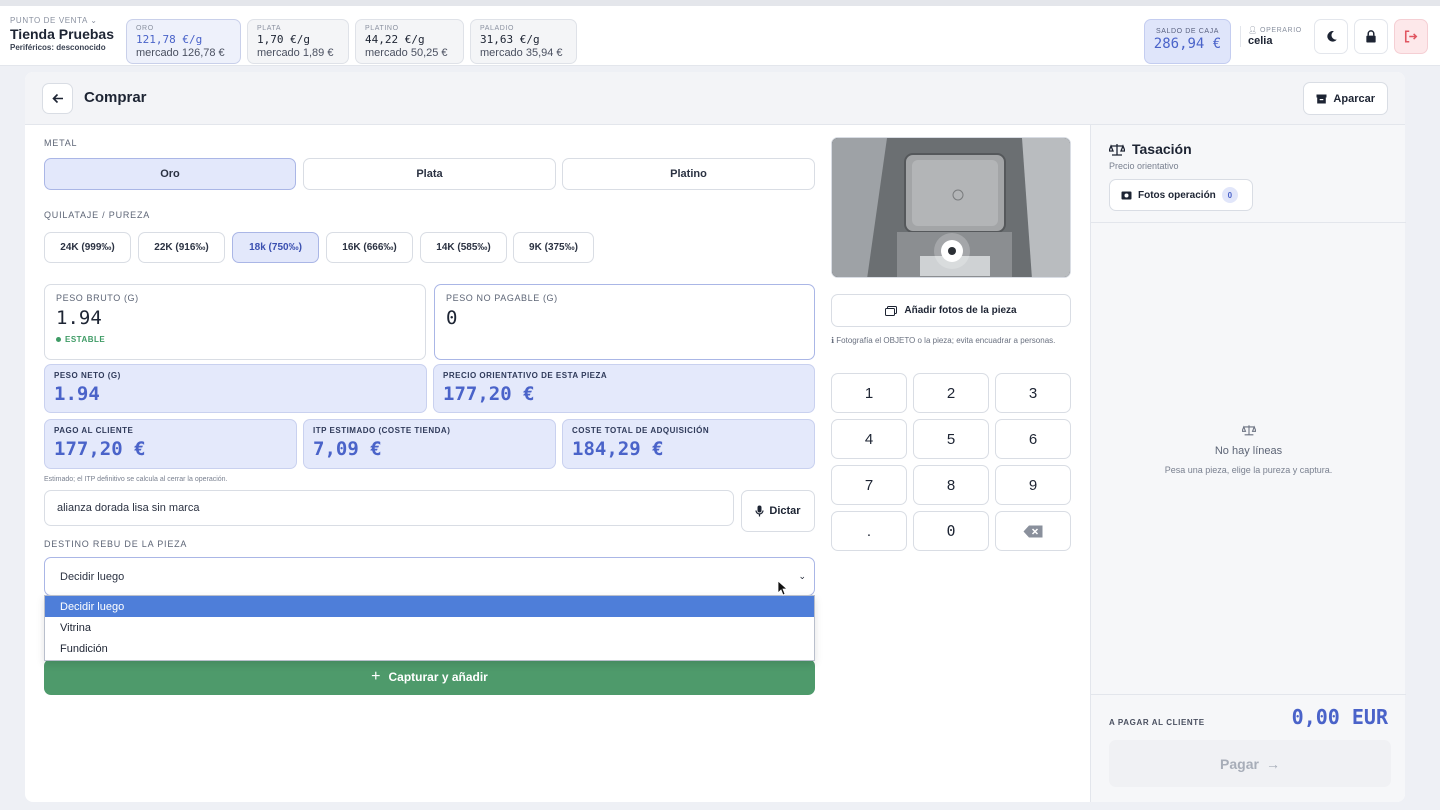 The width and height of the screenshot is (1440, 810). What do you see at coordinates (951, 485) in the screenshot?
I see `keypad-8: 8` at bounding box center [951, 485].